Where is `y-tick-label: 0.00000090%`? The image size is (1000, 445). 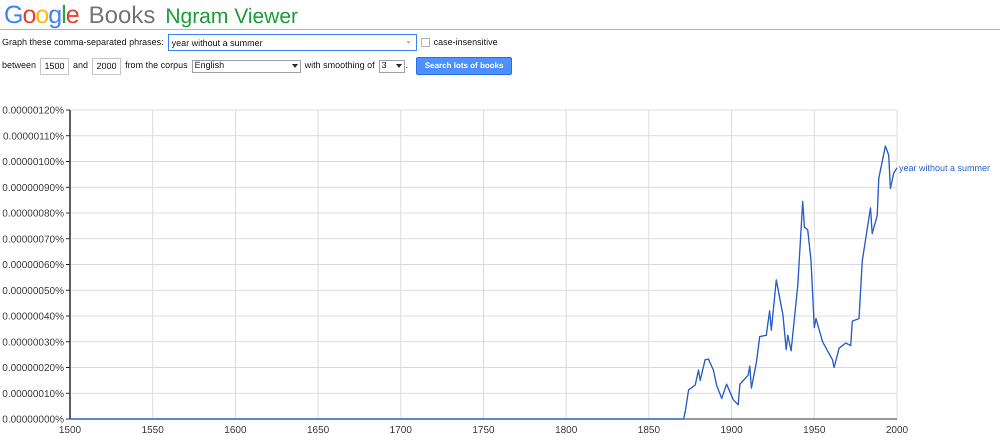
y-tick-label: 0.00000090% is located at coordinates (33, 188).